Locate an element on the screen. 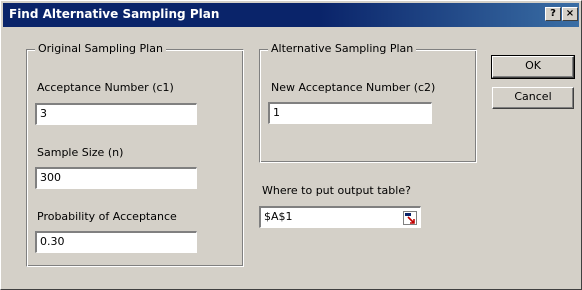 Image resolution: width=582 pixels, height=290 pixels. alternative-plan-legend: Alternative Sampling Plan is located at coordinates (342, 48).